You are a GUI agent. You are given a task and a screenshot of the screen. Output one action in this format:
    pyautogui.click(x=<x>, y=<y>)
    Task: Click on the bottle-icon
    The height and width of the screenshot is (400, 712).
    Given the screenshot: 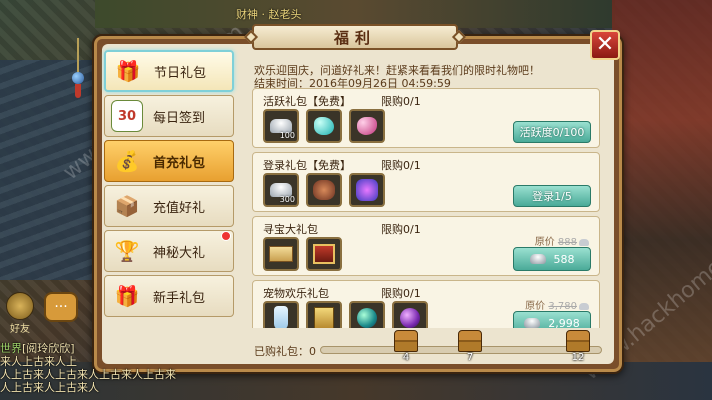 What is the action you would take?
    pyautogui.click(x=281, y=317)
    